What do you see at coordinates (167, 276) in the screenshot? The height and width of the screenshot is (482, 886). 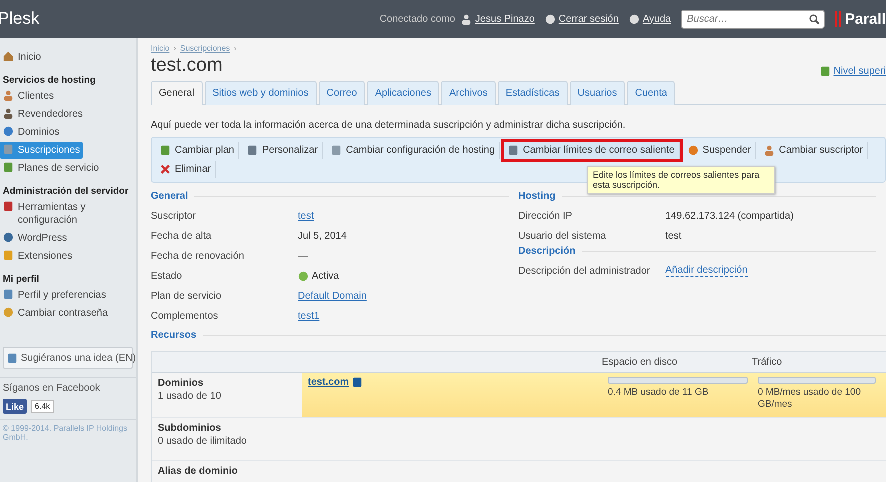 I see `field-label: Estado` at bounding box center [167, 276].